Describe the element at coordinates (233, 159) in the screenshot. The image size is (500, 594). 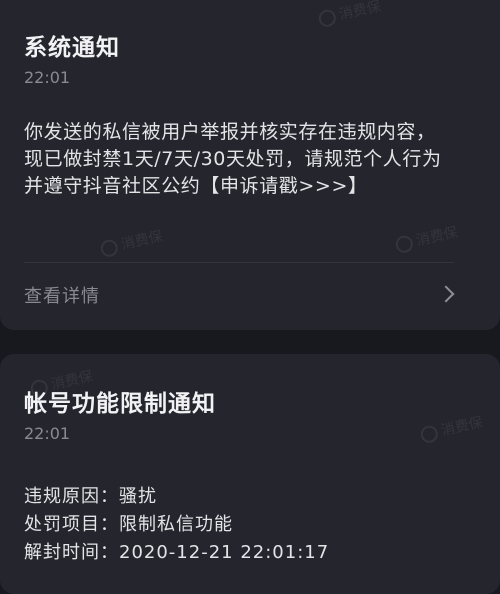
I see `notification-body-line: 现已做封禁1天/7天/30天处罚，请规范个人行为` at that location.